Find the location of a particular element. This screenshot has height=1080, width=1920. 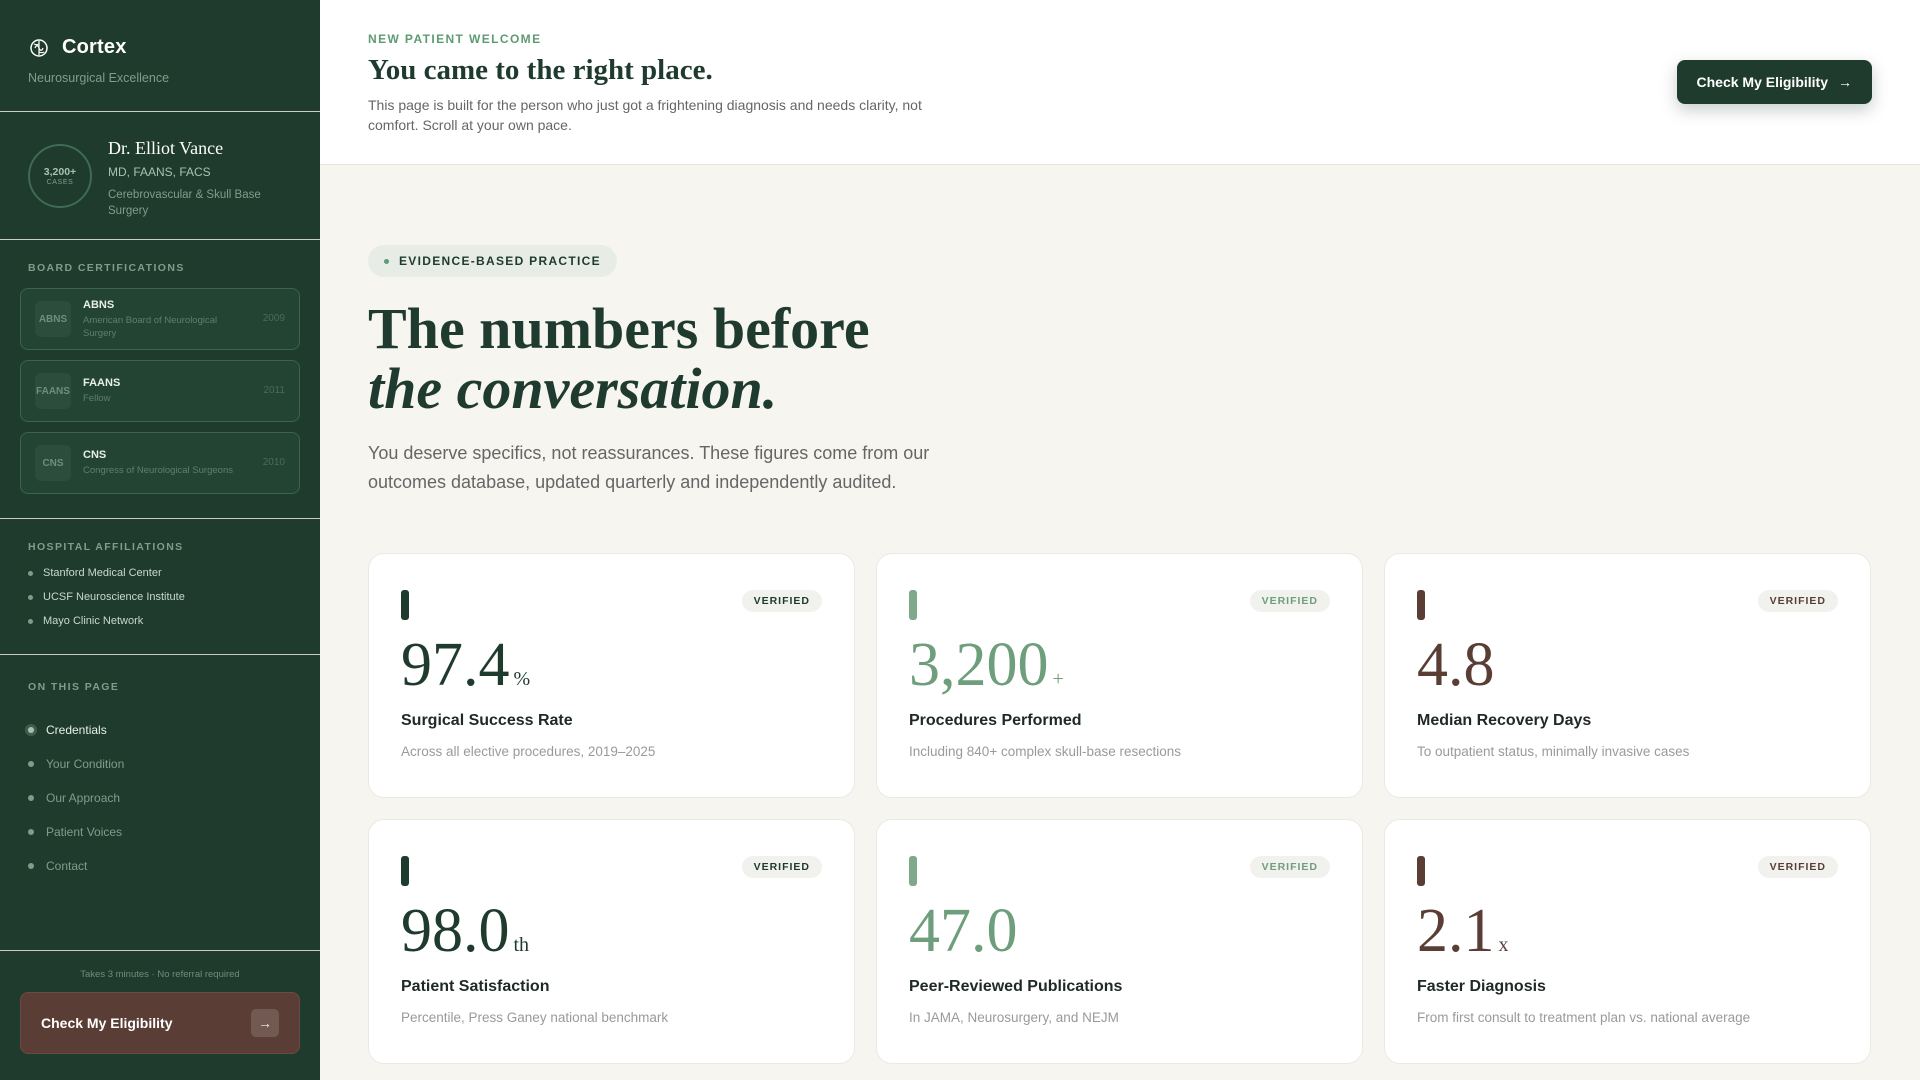

nav-item-label: Your Condition is located at coordinates (85, 764).